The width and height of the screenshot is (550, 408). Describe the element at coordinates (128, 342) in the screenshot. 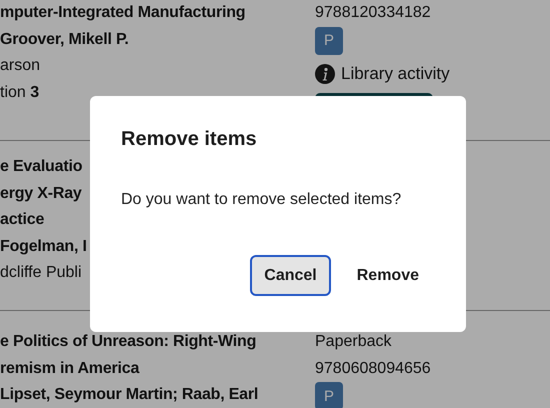

I see `book-title: e Politics of Unreason: Right-Wing` at that location.